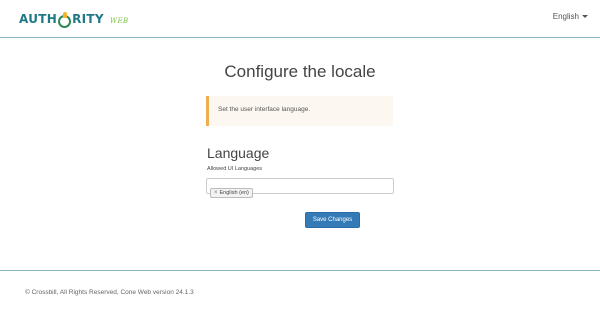 This screenshot has height=329, width=600. What do you see at coordinates (264, 109) in the screenshot?
I see `info-alert-text: Set the user interface language.` at bounding box center [264, 109].